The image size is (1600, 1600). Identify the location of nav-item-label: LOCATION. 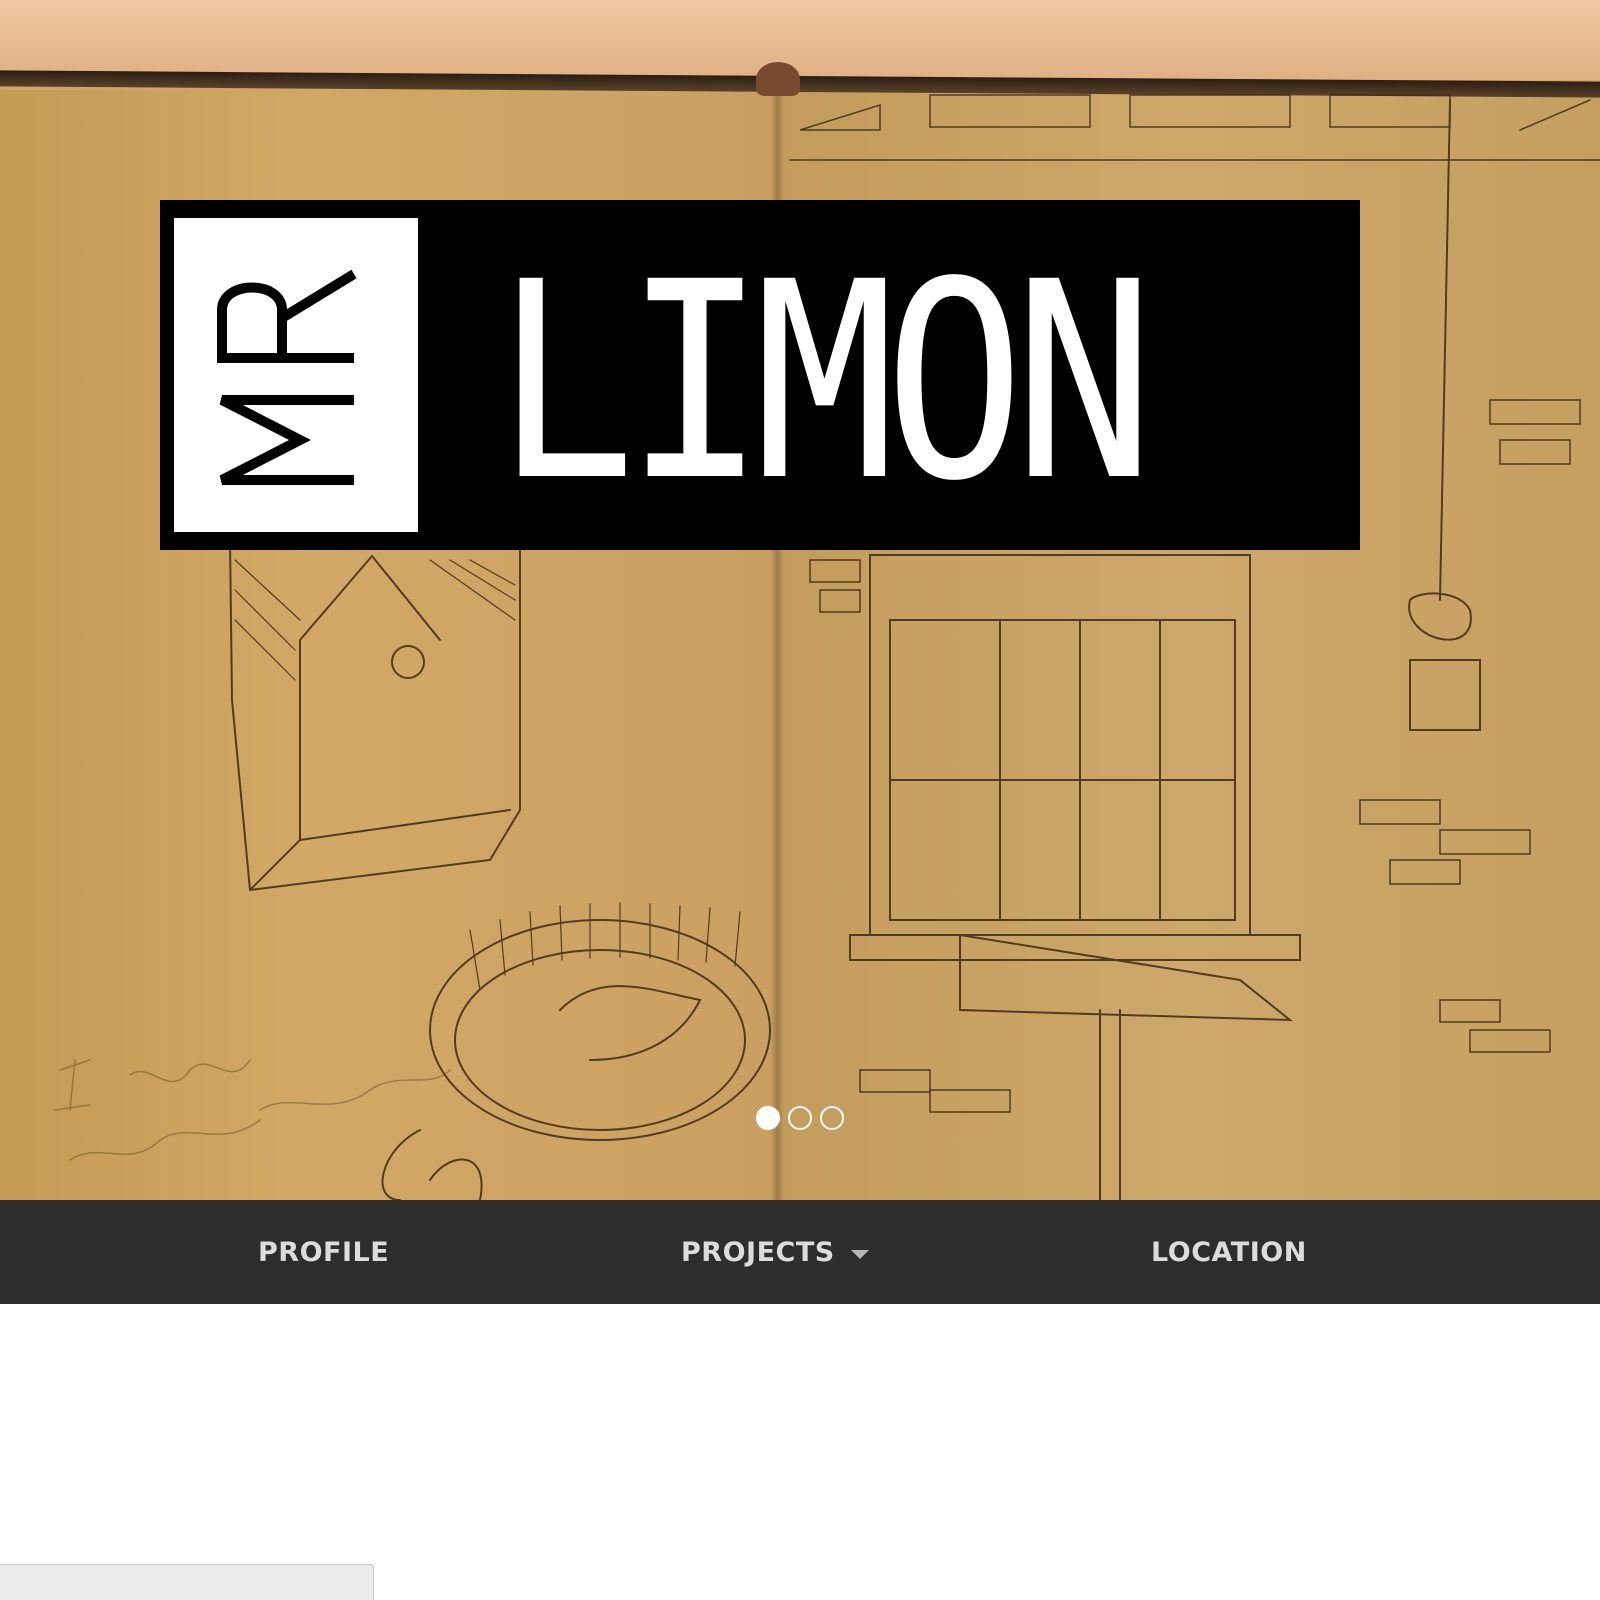
(1229, 1252).